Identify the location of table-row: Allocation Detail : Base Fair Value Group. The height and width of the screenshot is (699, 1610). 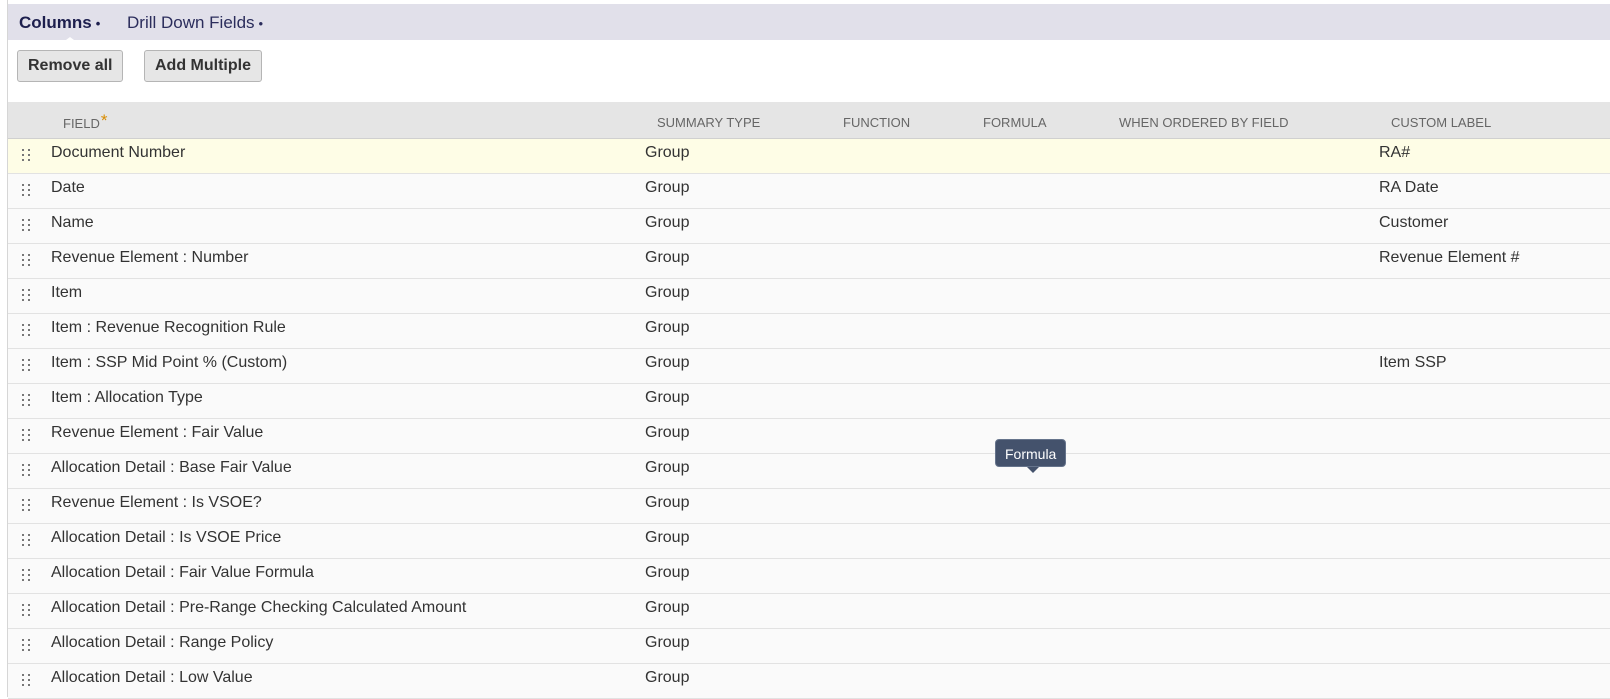
(809, 471).